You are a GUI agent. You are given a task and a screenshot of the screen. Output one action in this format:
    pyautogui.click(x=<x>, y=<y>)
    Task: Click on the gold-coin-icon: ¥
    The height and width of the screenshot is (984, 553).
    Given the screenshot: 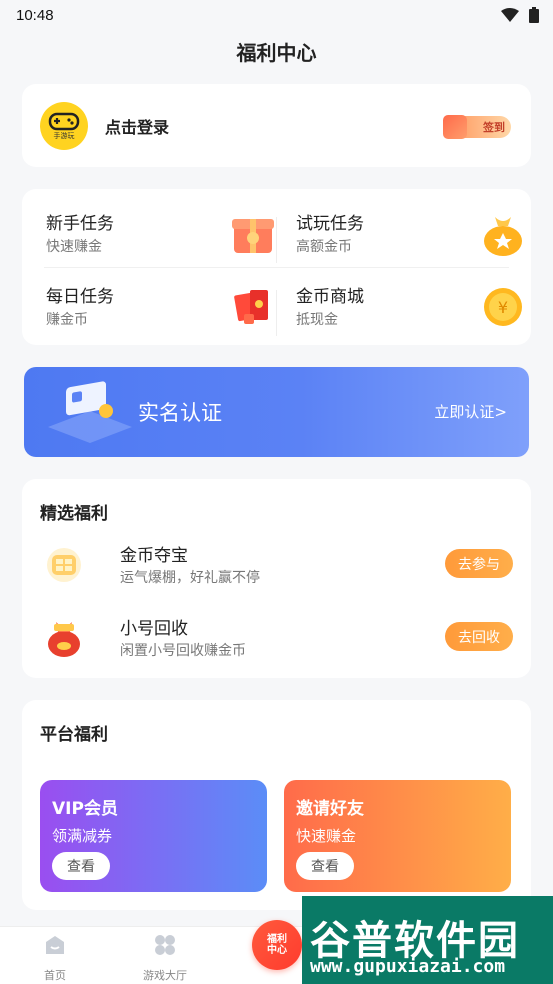 What is the action you would take?
    pyautogui.click(x=503, y=307)
    